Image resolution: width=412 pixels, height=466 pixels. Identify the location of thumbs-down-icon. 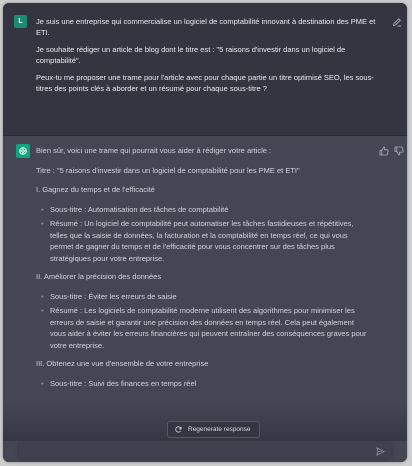
(399, 151).